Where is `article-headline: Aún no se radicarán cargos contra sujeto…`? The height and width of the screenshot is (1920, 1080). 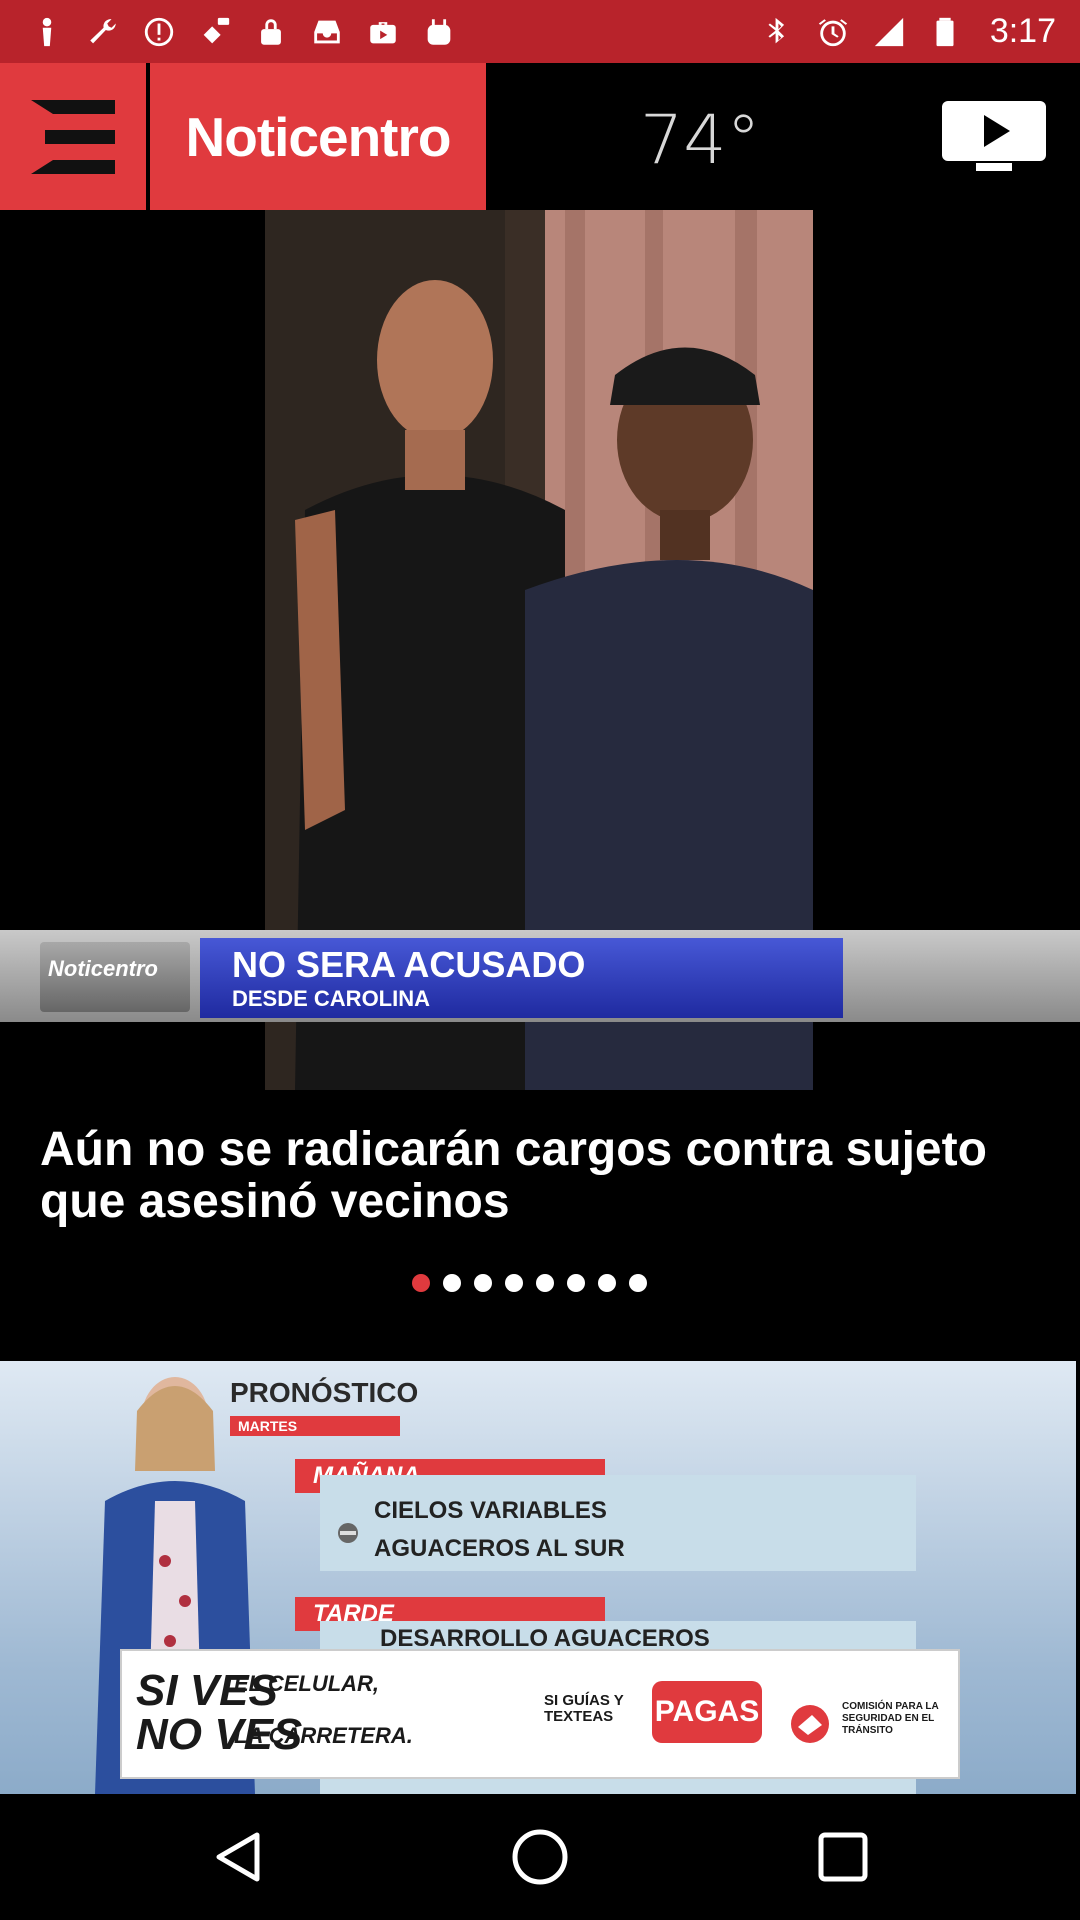
article-headline: Aún no se radicarán cargos contra sujeto… is located at coordinates (540, 1176).